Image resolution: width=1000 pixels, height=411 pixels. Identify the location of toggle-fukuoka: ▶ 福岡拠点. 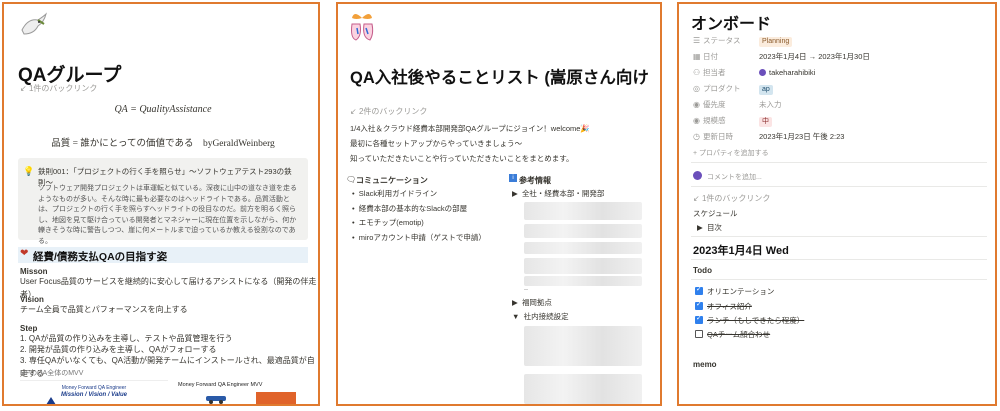
(532, 302).